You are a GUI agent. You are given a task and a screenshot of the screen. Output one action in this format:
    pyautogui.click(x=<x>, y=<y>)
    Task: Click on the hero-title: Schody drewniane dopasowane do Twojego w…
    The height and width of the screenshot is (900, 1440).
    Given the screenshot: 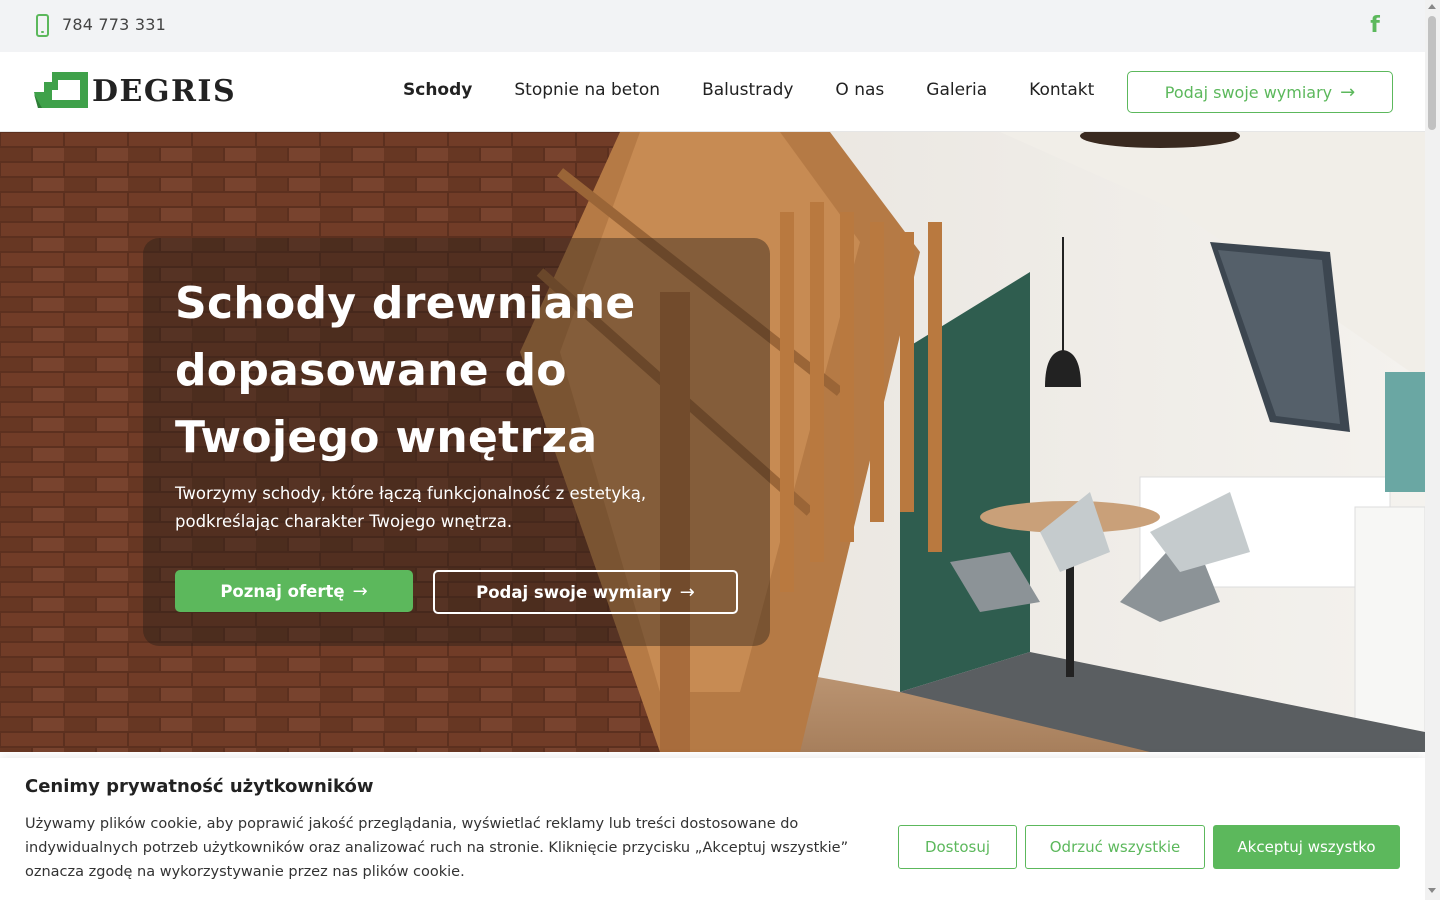 What is the action you would take?
    pyautogui.click(x=405, y=370)
    